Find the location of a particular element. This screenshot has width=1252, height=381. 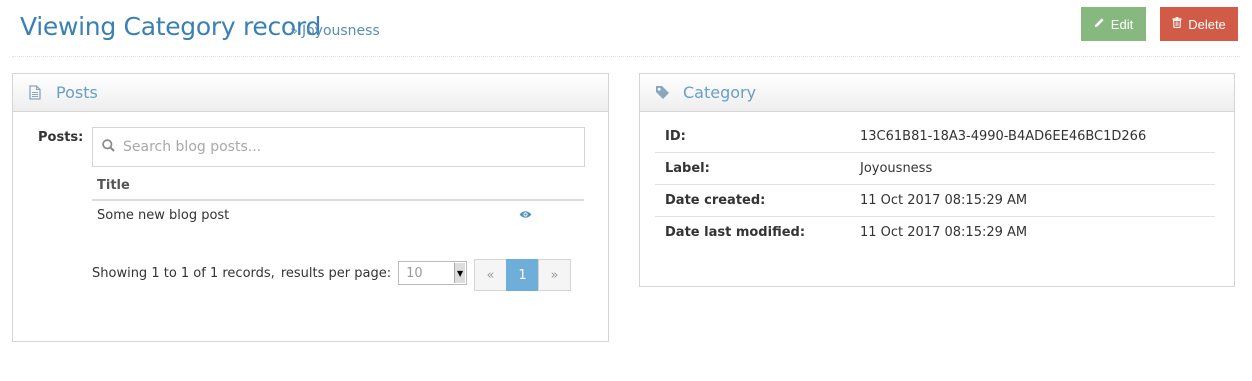

post-title: Some new blog post is located at coordinates (163, 215).